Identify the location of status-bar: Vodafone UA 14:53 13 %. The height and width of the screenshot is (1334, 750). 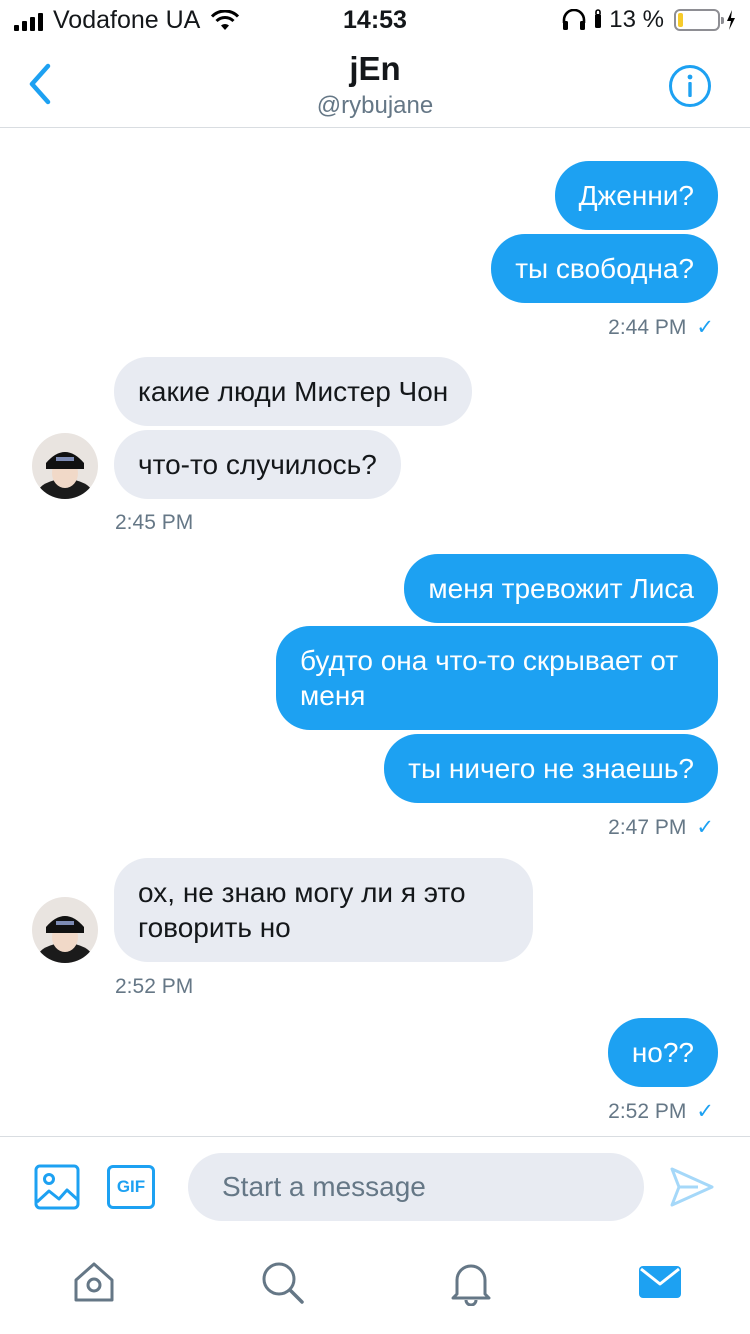
(375, 20).